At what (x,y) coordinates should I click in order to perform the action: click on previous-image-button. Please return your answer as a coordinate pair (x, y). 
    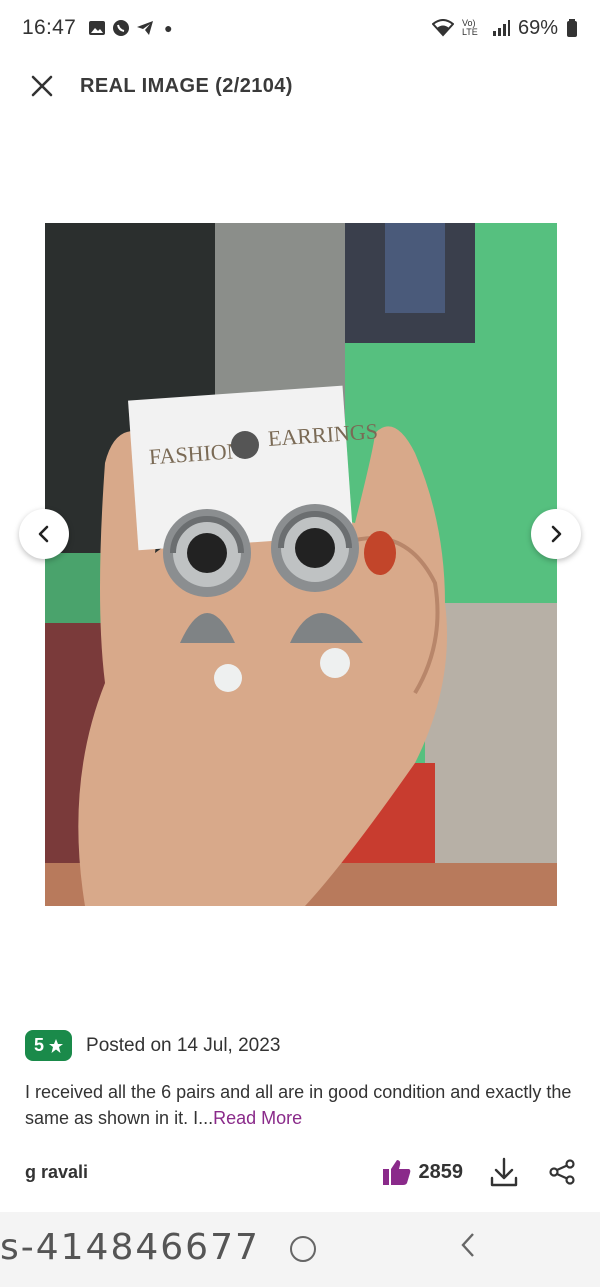
    Looking at the image, I should click on (44, 534).